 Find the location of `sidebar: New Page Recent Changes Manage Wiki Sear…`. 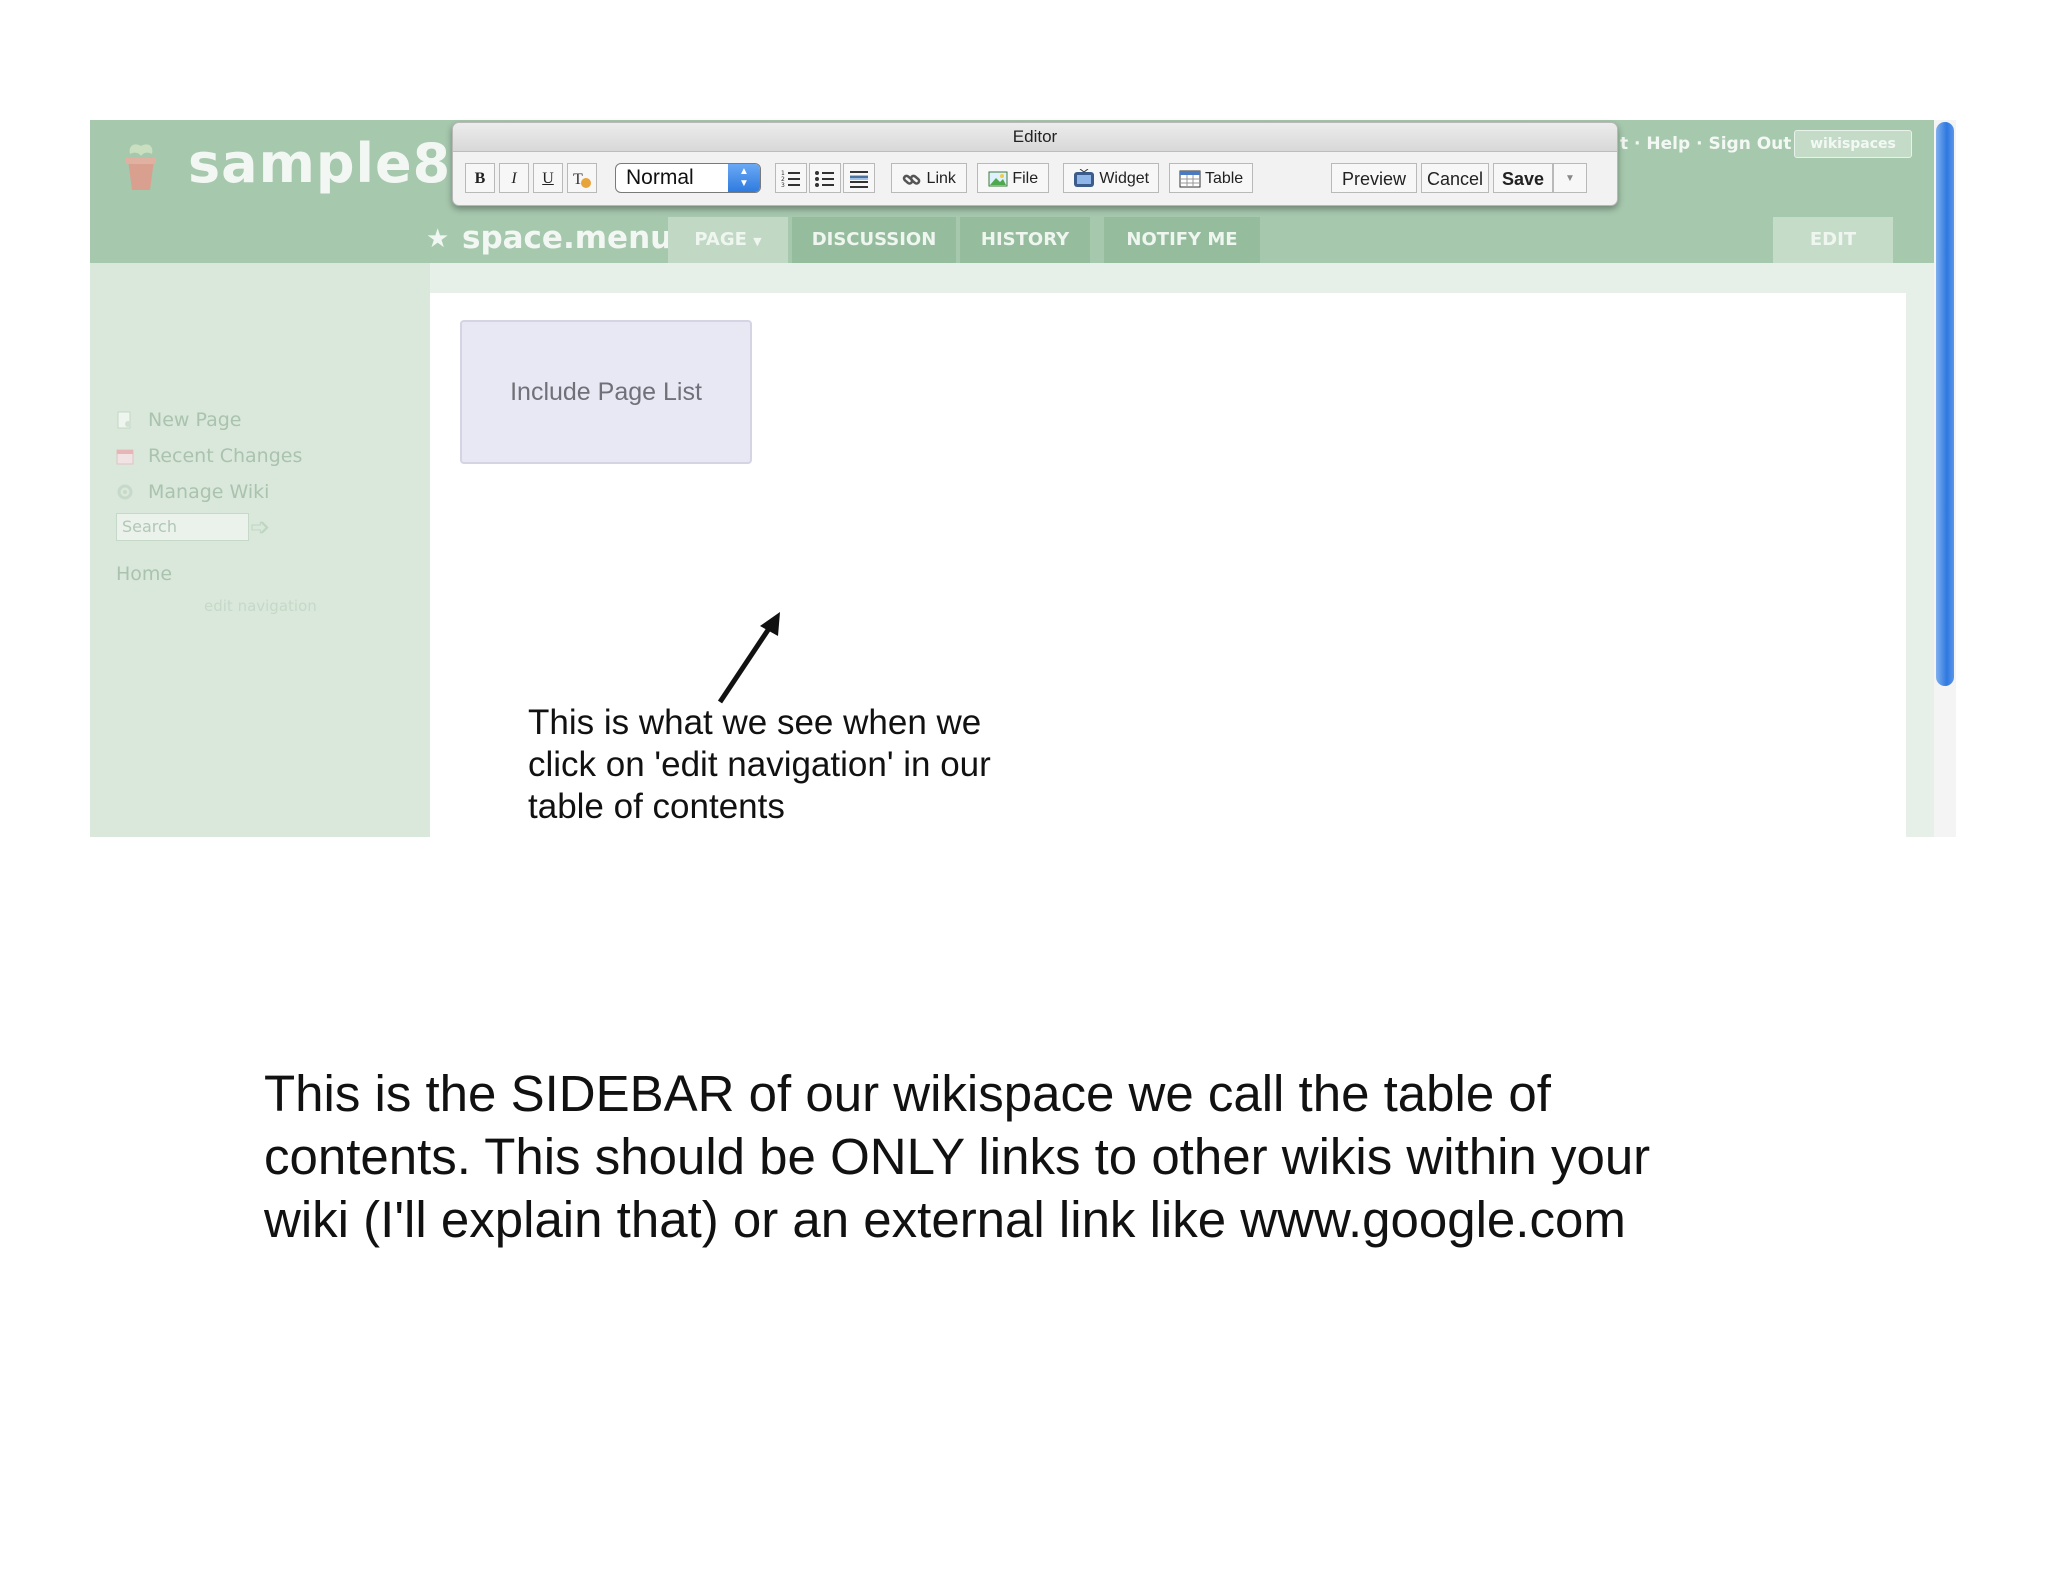

sidebar: New Page Recent Changes Manage Wiki Sear… is located at coordinates (260, 550).